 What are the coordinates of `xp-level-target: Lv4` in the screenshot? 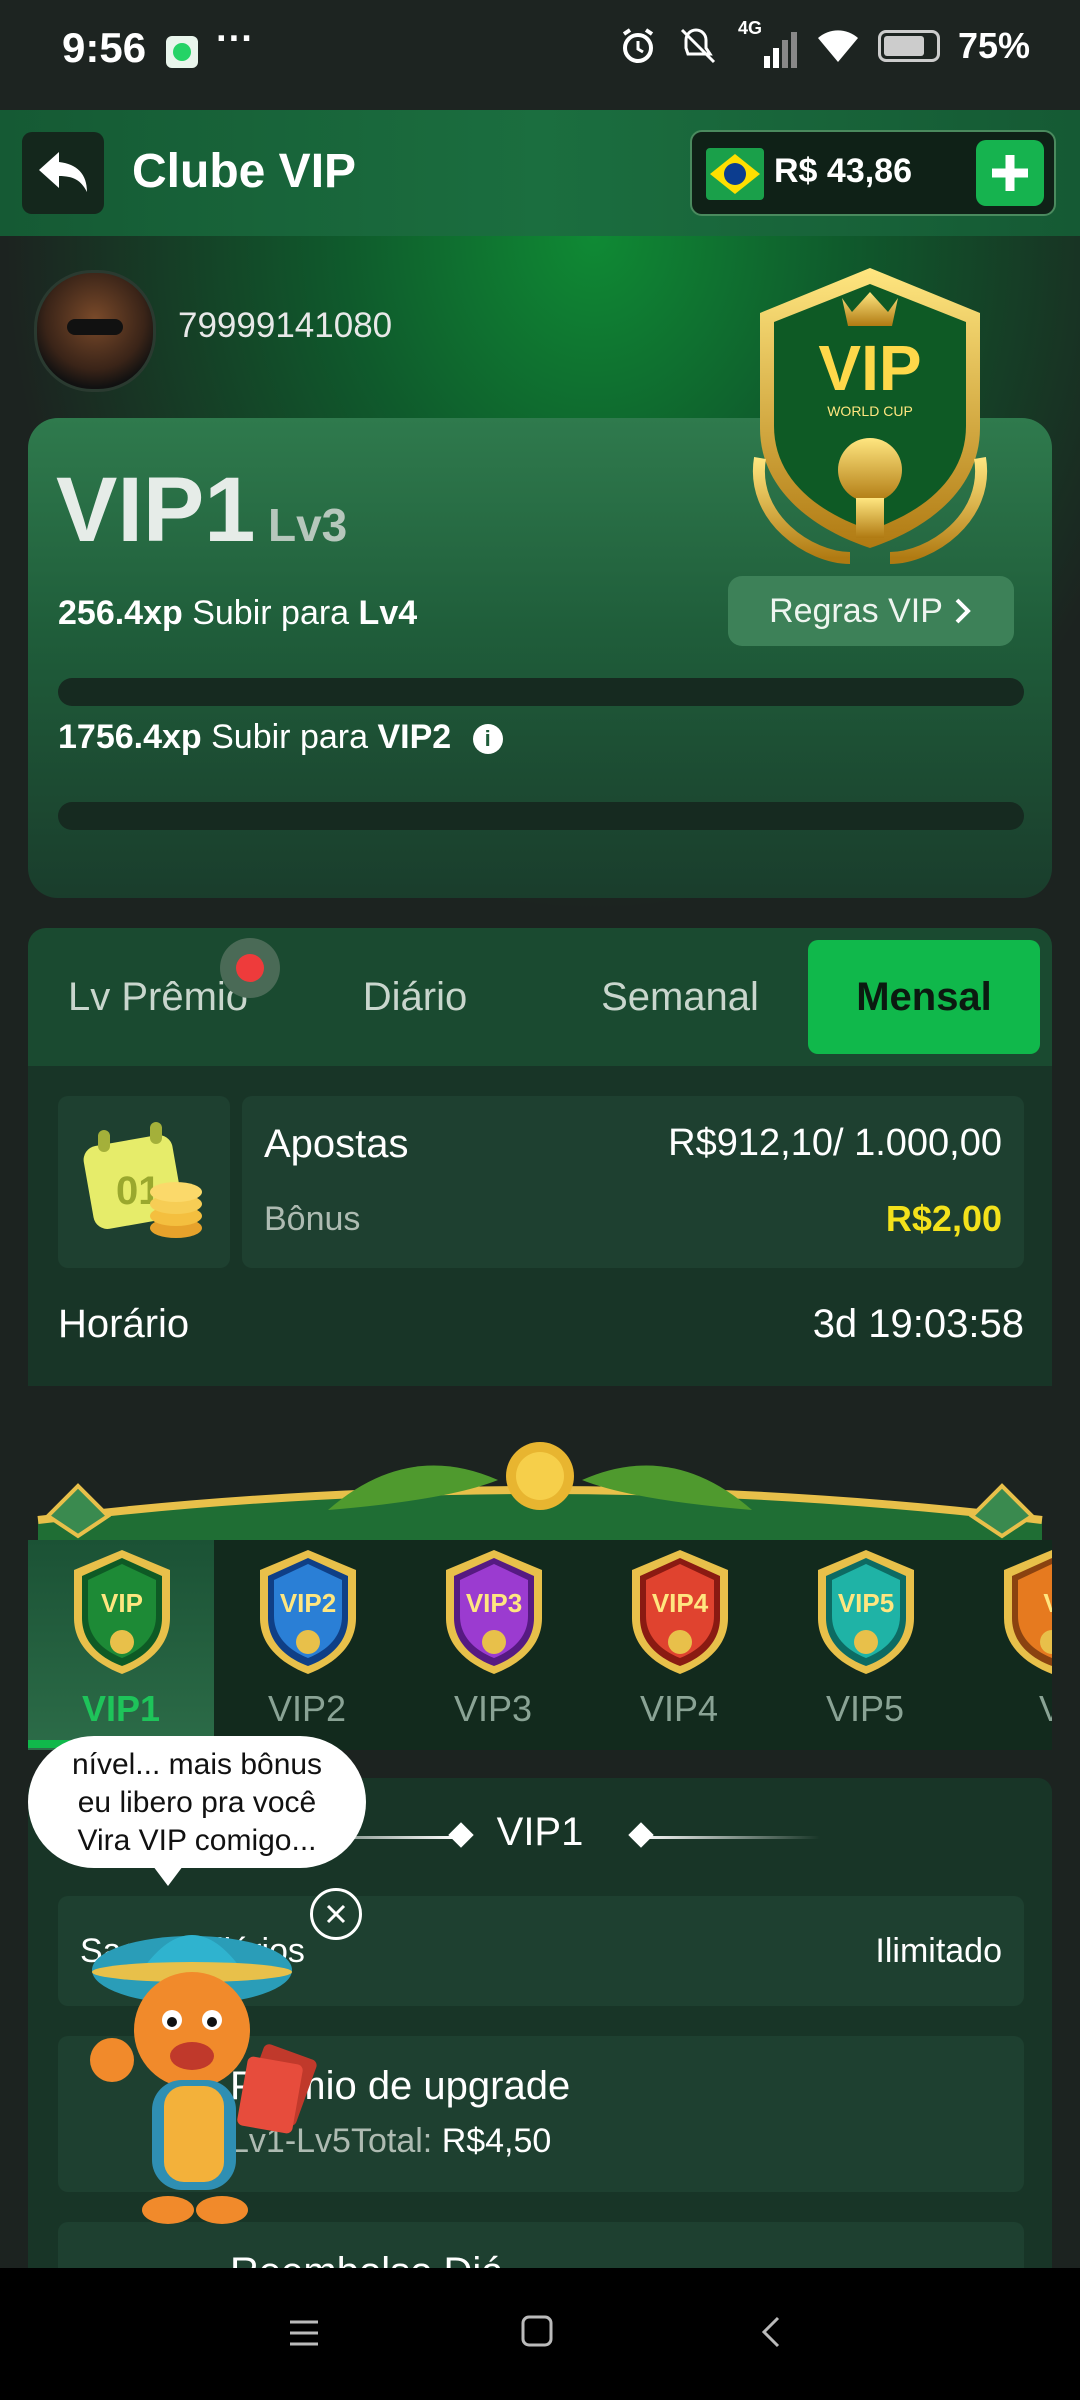 It's located at (388, 613).